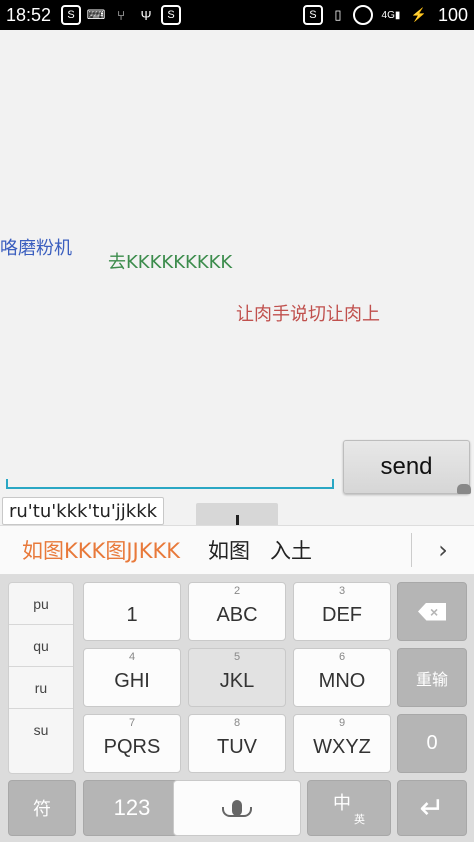 The width and height of the screenshot is (474, 842). I want to click on candidate-item: 入土, so click(291, 550).